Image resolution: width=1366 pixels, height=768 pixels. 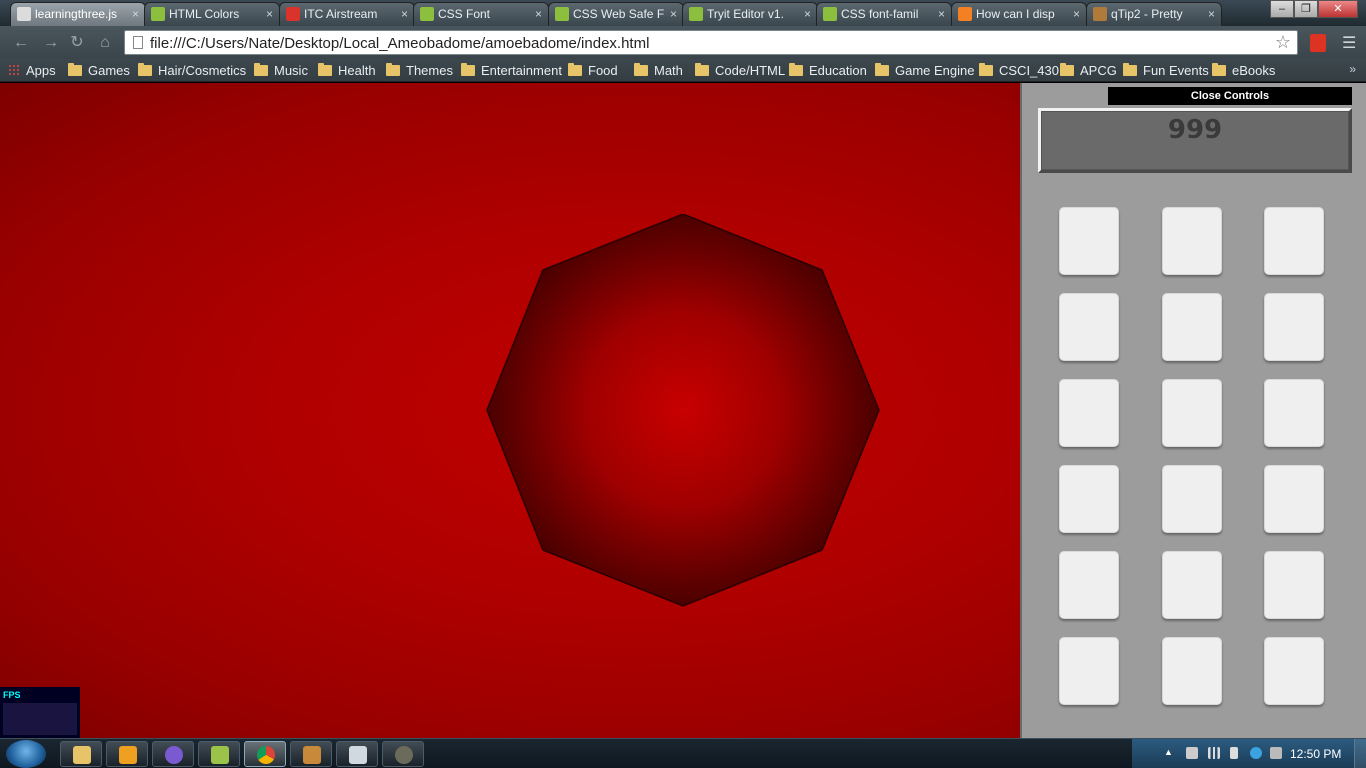 I want to click on extension-icon, so click(x=1318, y=43).